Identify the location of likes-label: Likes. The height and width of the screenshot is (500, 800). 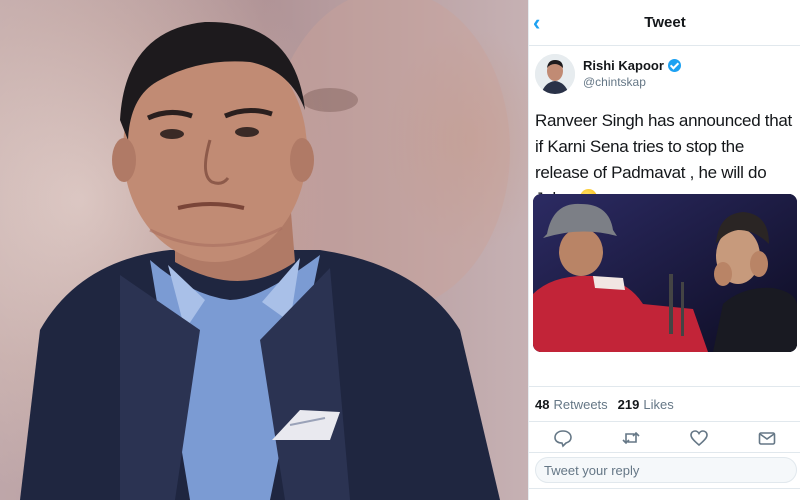
(658, 404).